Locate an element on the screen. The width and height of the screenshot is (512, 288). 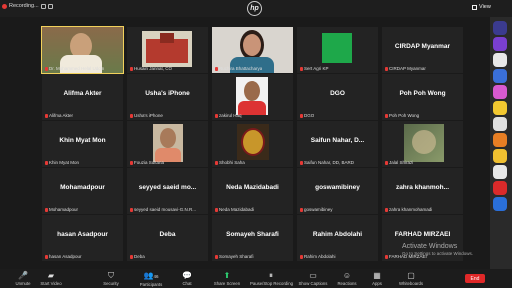
participant-name: Saifun Nahar, DD, BARD is located at coordinates (329, 162).